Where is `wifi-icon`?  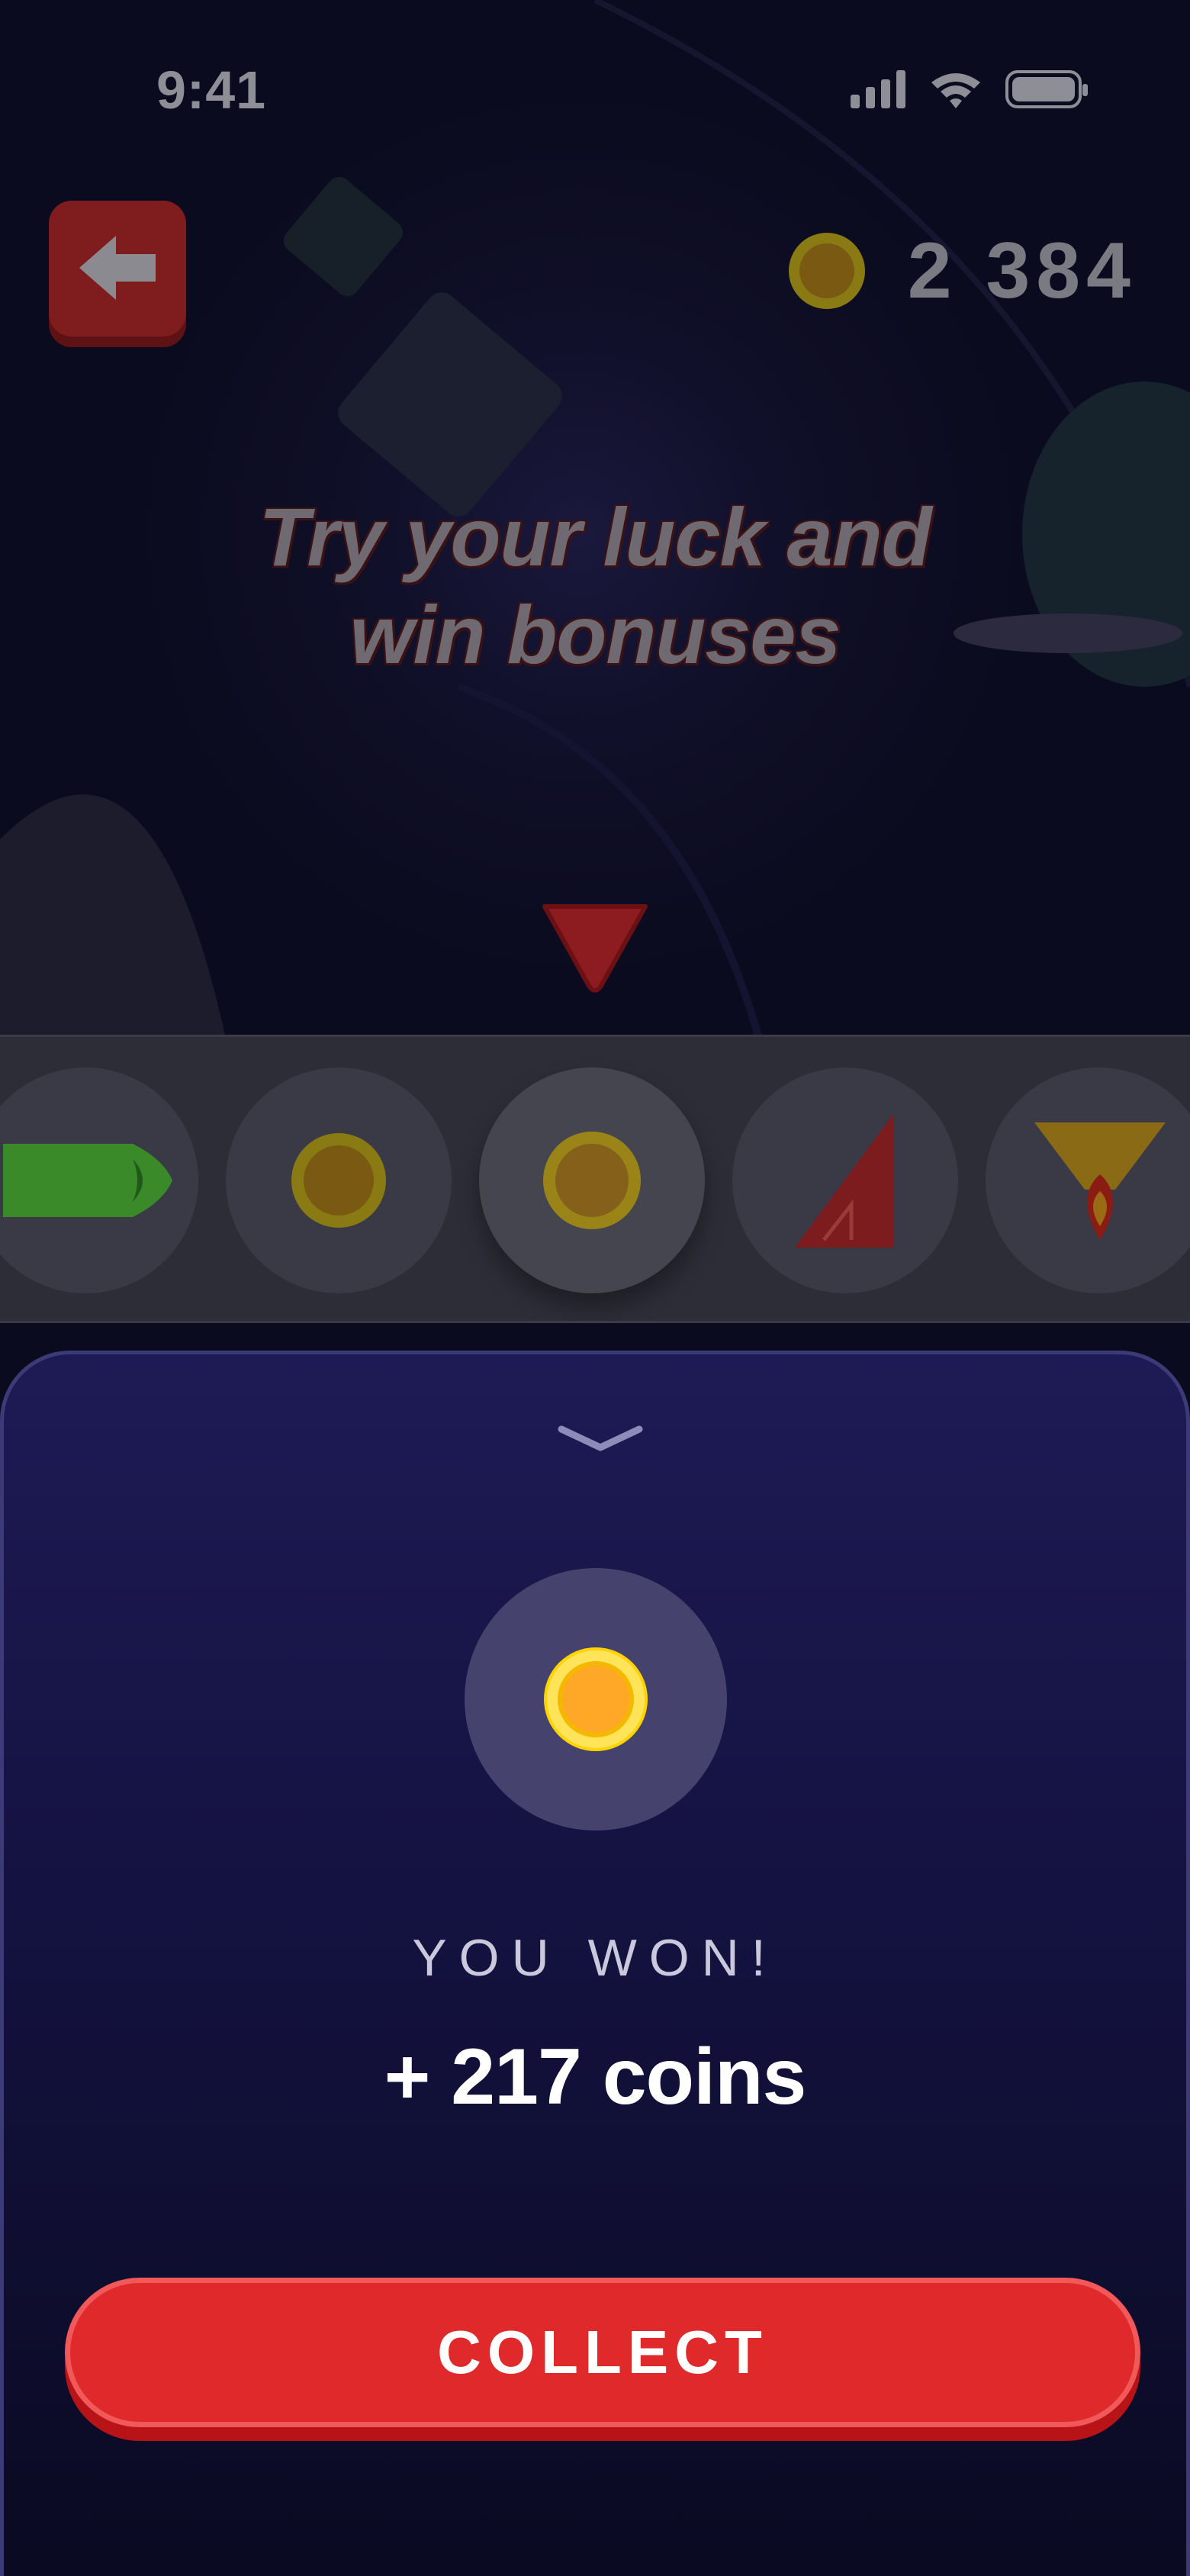 wifi-icon is located at coordinates (955, 90).